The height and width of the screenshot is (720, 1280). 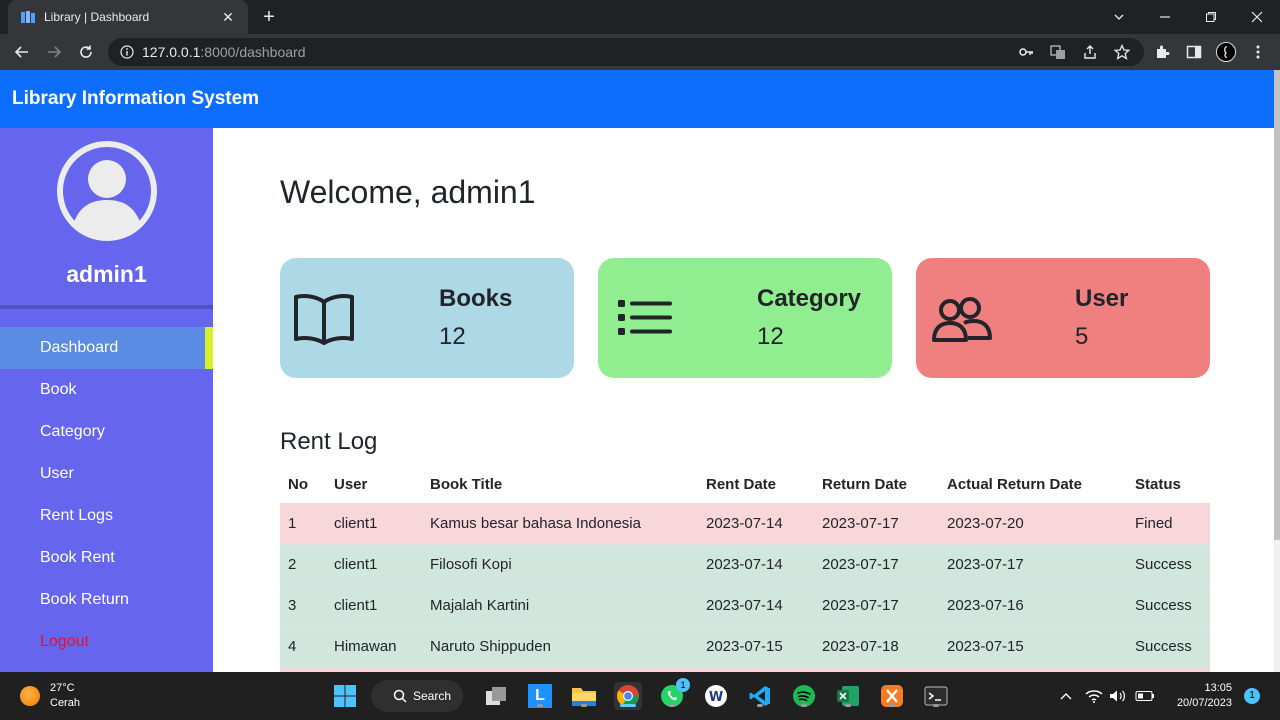 I want to click on wifi-icon, so click(x=1094, y=696).